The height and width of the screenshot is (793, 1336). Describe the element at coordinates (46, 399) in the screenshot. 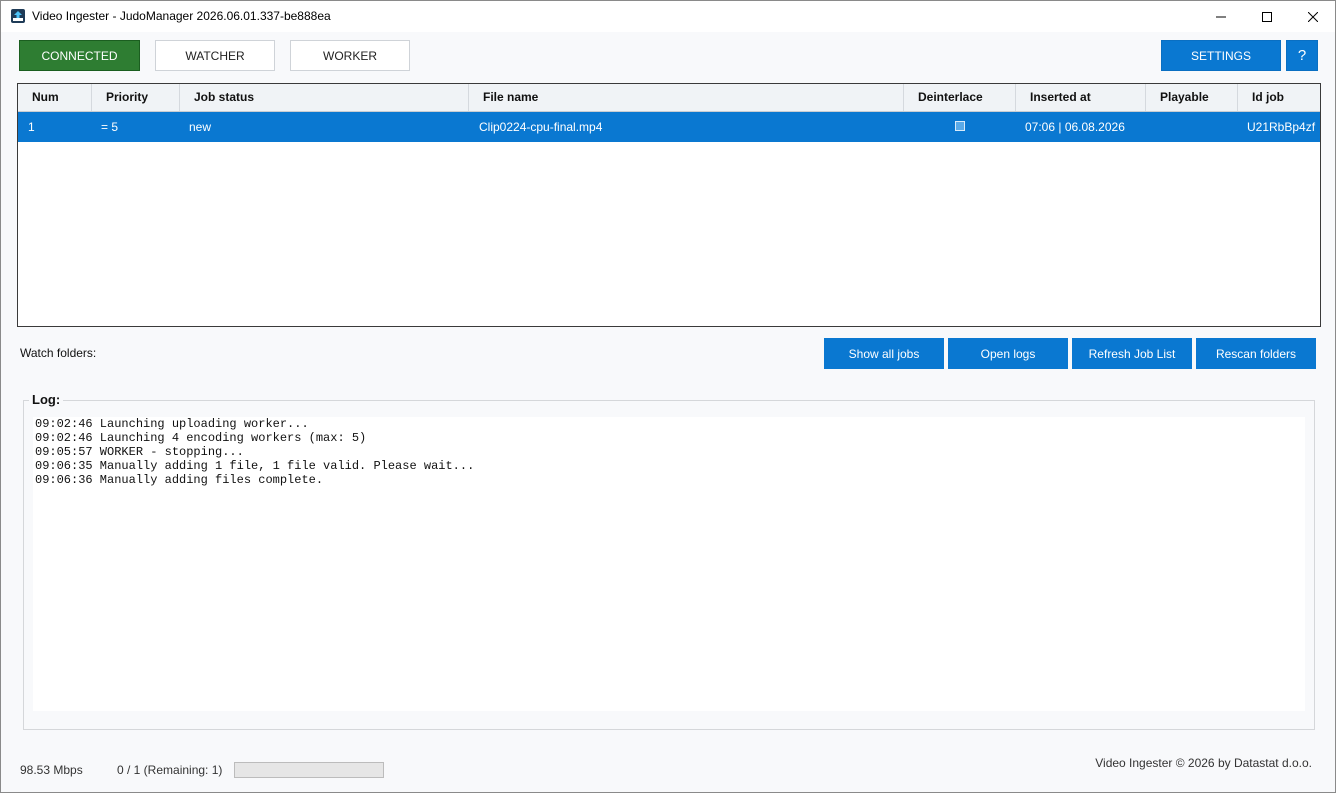

I see `log-title: Log:` at that location.